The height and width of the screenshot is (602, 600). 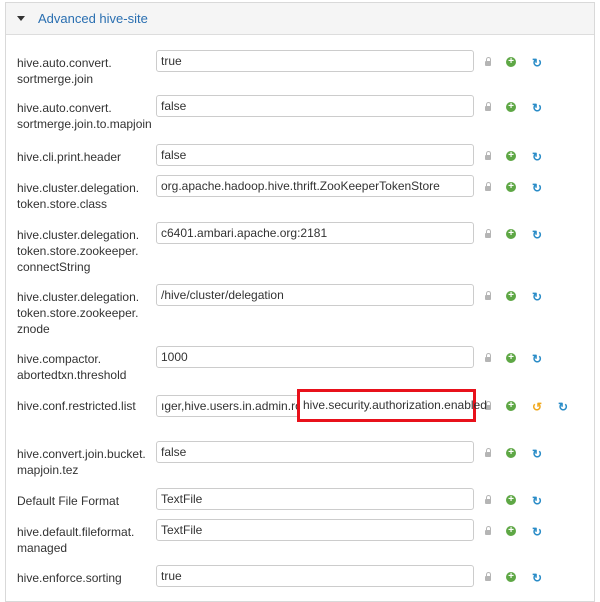 I want to click on property-name: hive.auto.convert. sortmerge.join, so click(x=82, y=71).